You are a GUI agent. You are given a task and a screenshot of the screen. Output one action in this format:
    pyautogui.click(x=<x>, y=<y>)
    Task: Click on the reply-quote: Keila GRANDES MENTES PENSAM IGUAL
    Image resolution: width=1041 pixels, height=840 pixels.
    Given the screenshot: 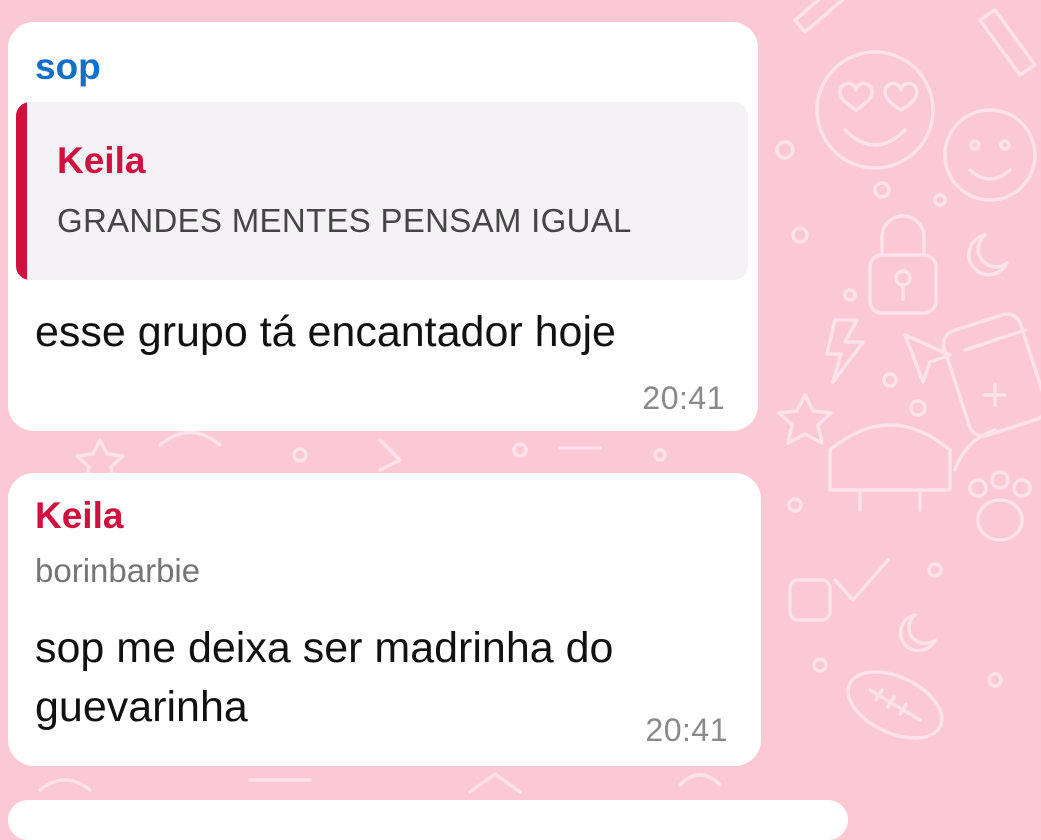 What is the action you would take?
    pyautogui.click(x=382, y=191)
    